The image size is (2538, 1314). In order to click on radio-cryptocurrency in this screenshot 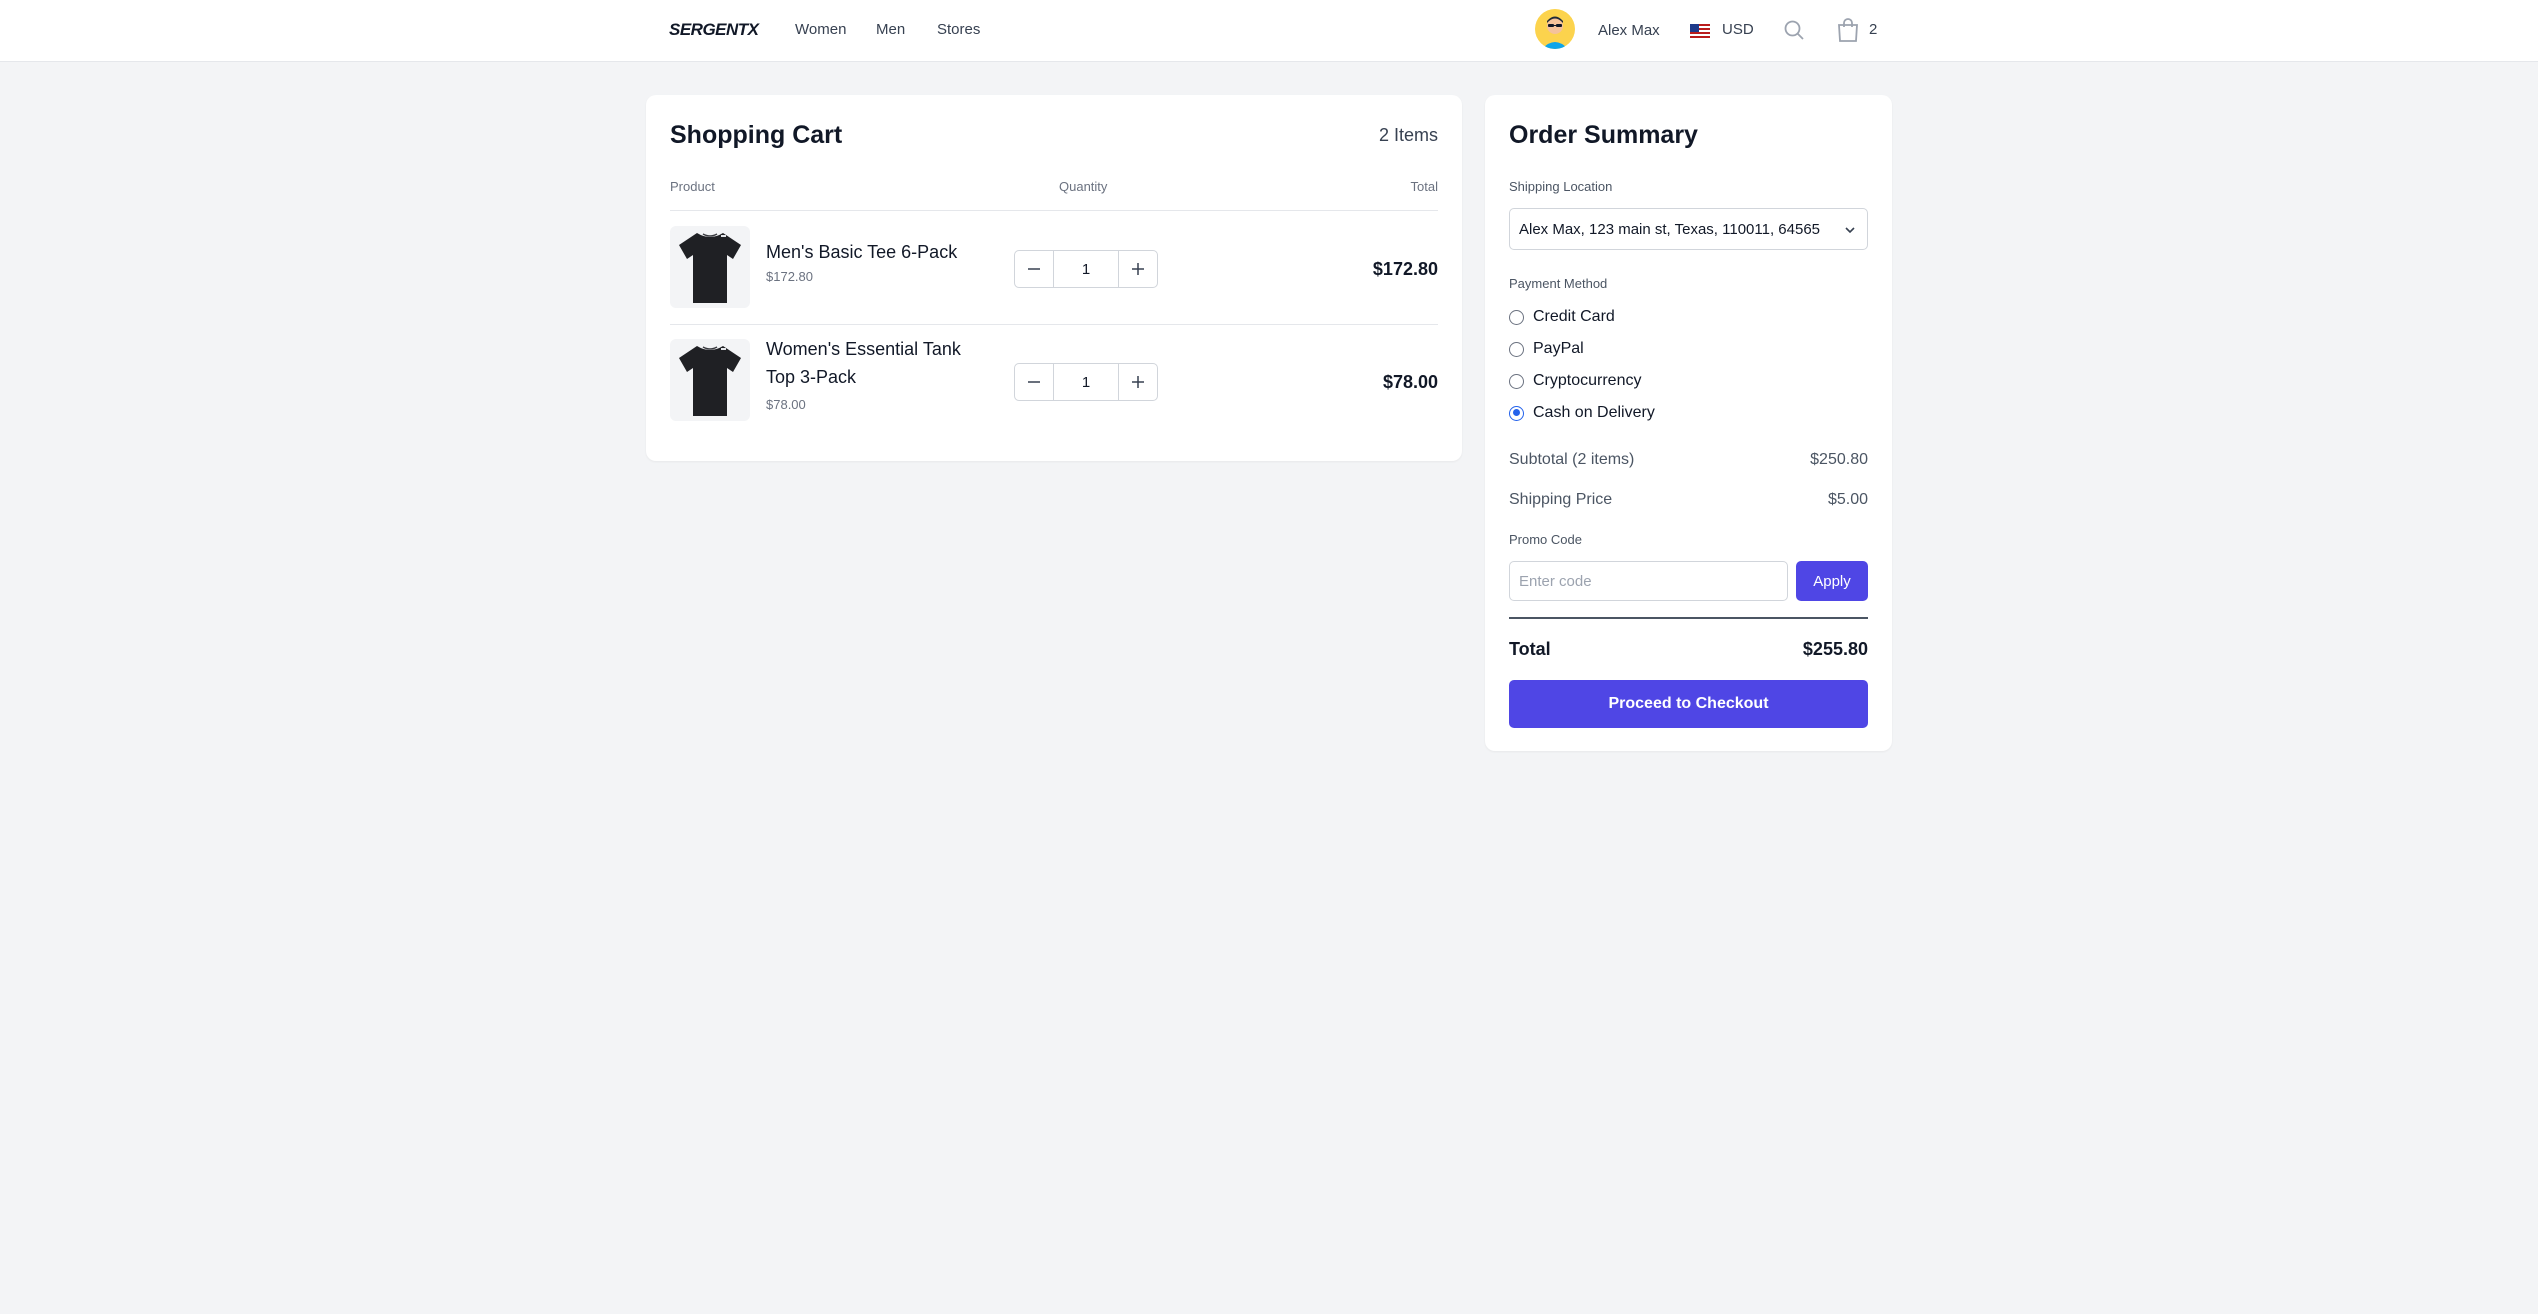, I will do `click(1516, 381)`.